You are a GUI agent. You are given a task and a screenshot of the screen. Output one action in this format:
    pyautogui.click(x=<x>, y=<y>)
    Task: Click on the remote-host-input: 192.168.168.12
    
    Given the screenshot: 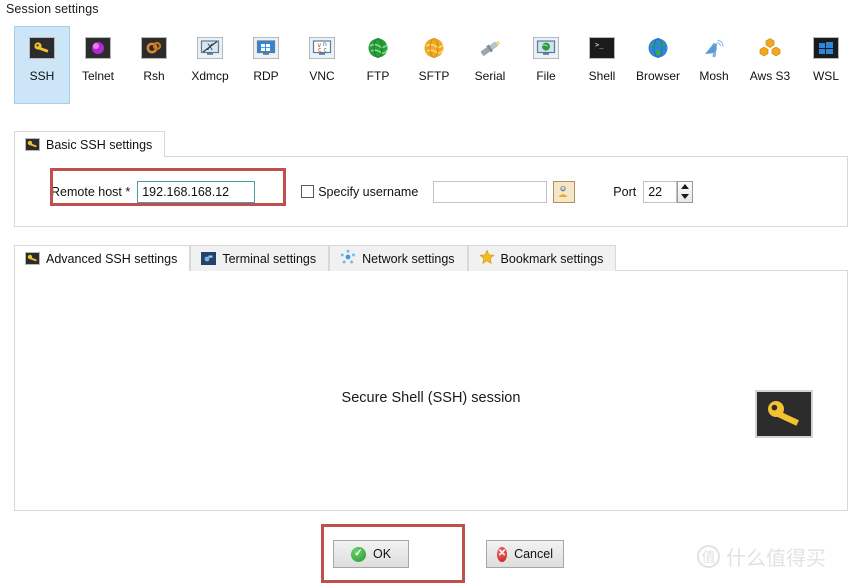 What is the action you would take?
    pyautogui.click(x=196, y=191)
    